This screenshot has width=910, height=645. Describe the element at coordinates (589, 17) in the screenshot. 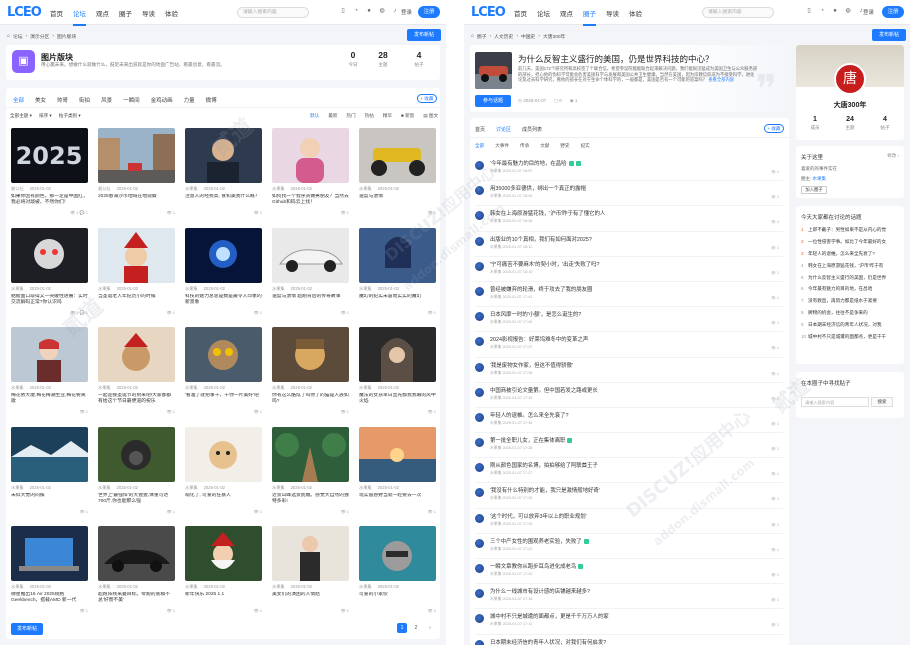

I see `nav-item: 圈子` at that location.